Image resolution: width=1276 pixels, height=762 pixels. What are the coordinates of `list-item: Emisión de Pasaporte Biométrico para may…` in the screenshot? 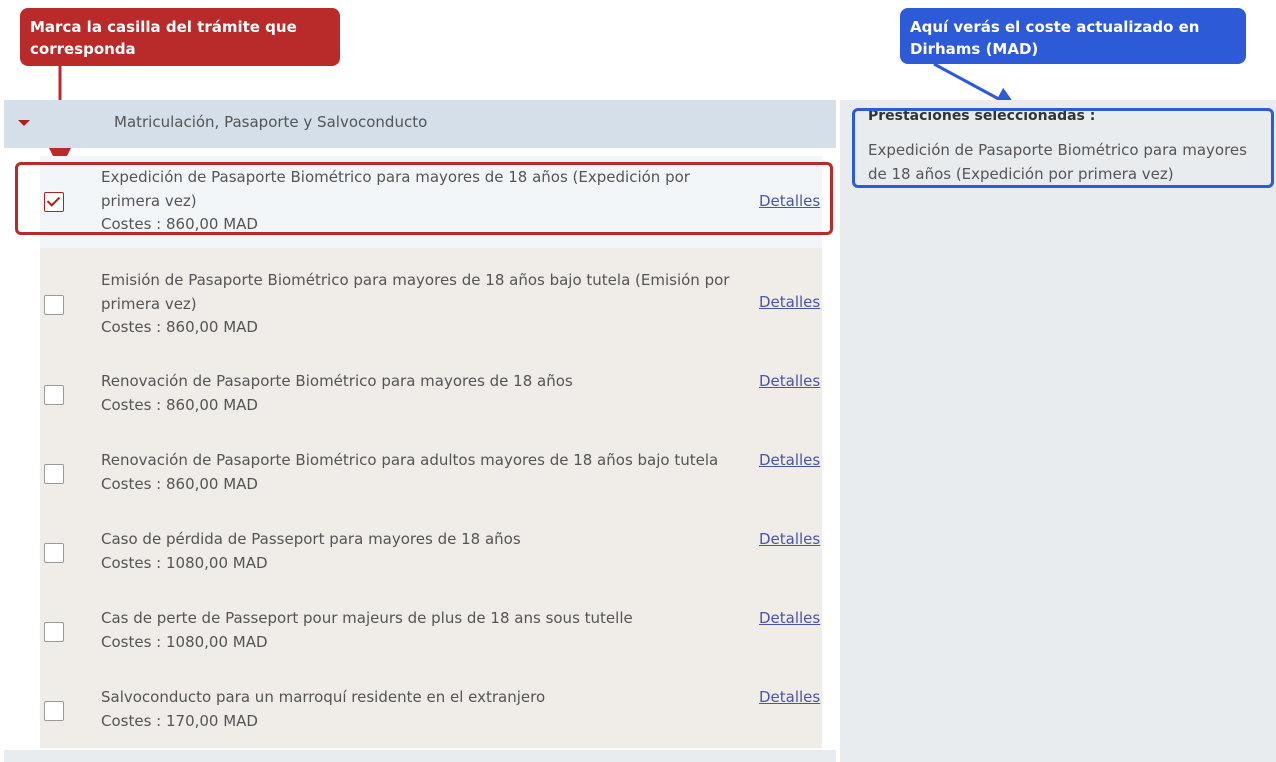 It's located at (431, 302).